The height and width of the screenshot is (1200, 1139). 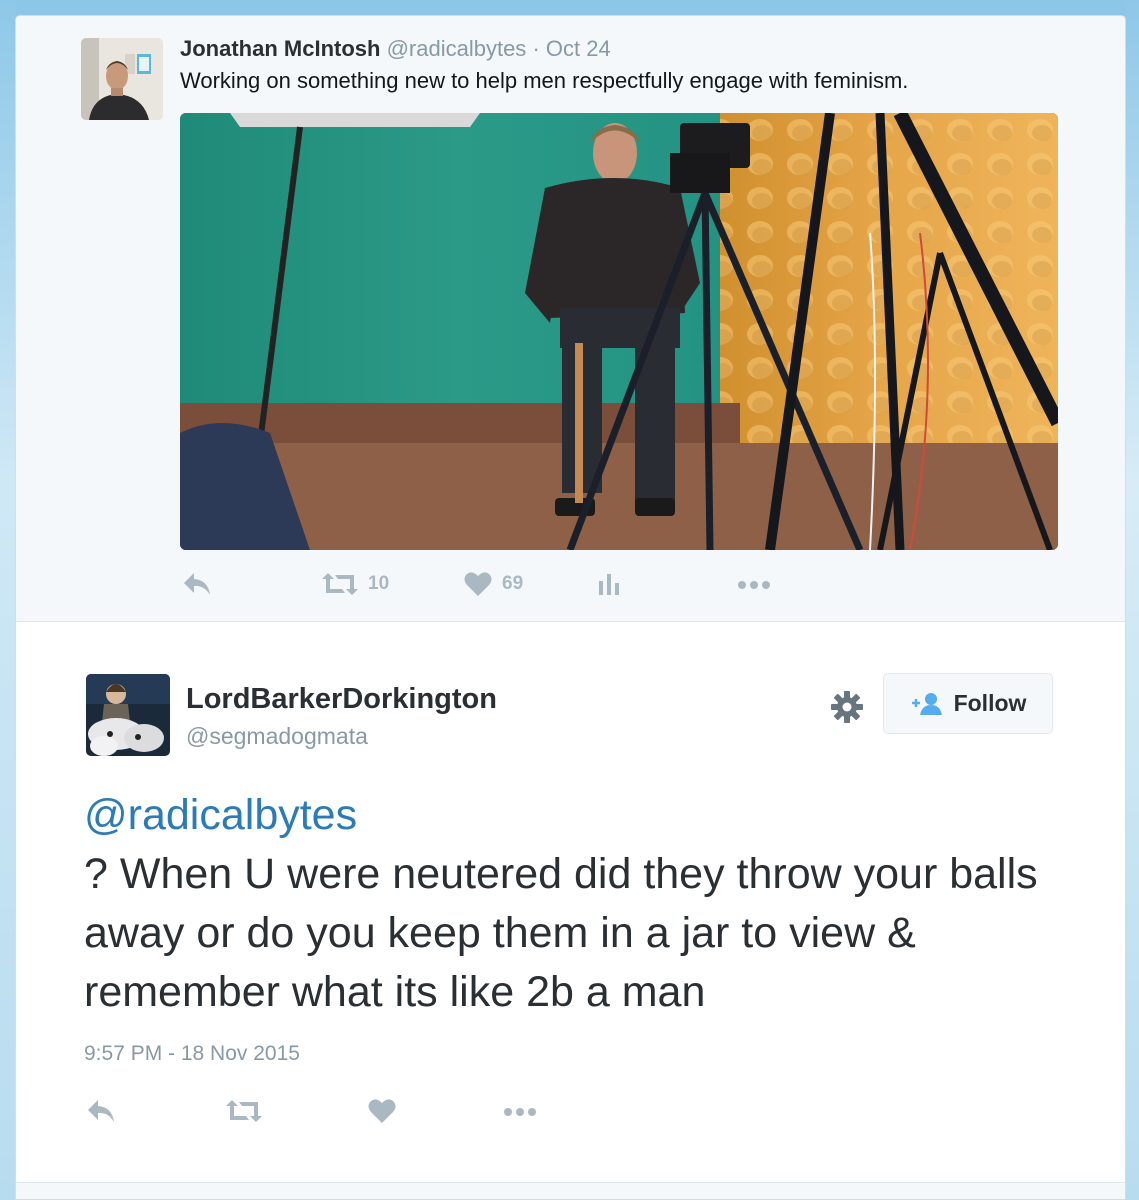 I want to click on like-button: 69, so click(x=493, y=584).